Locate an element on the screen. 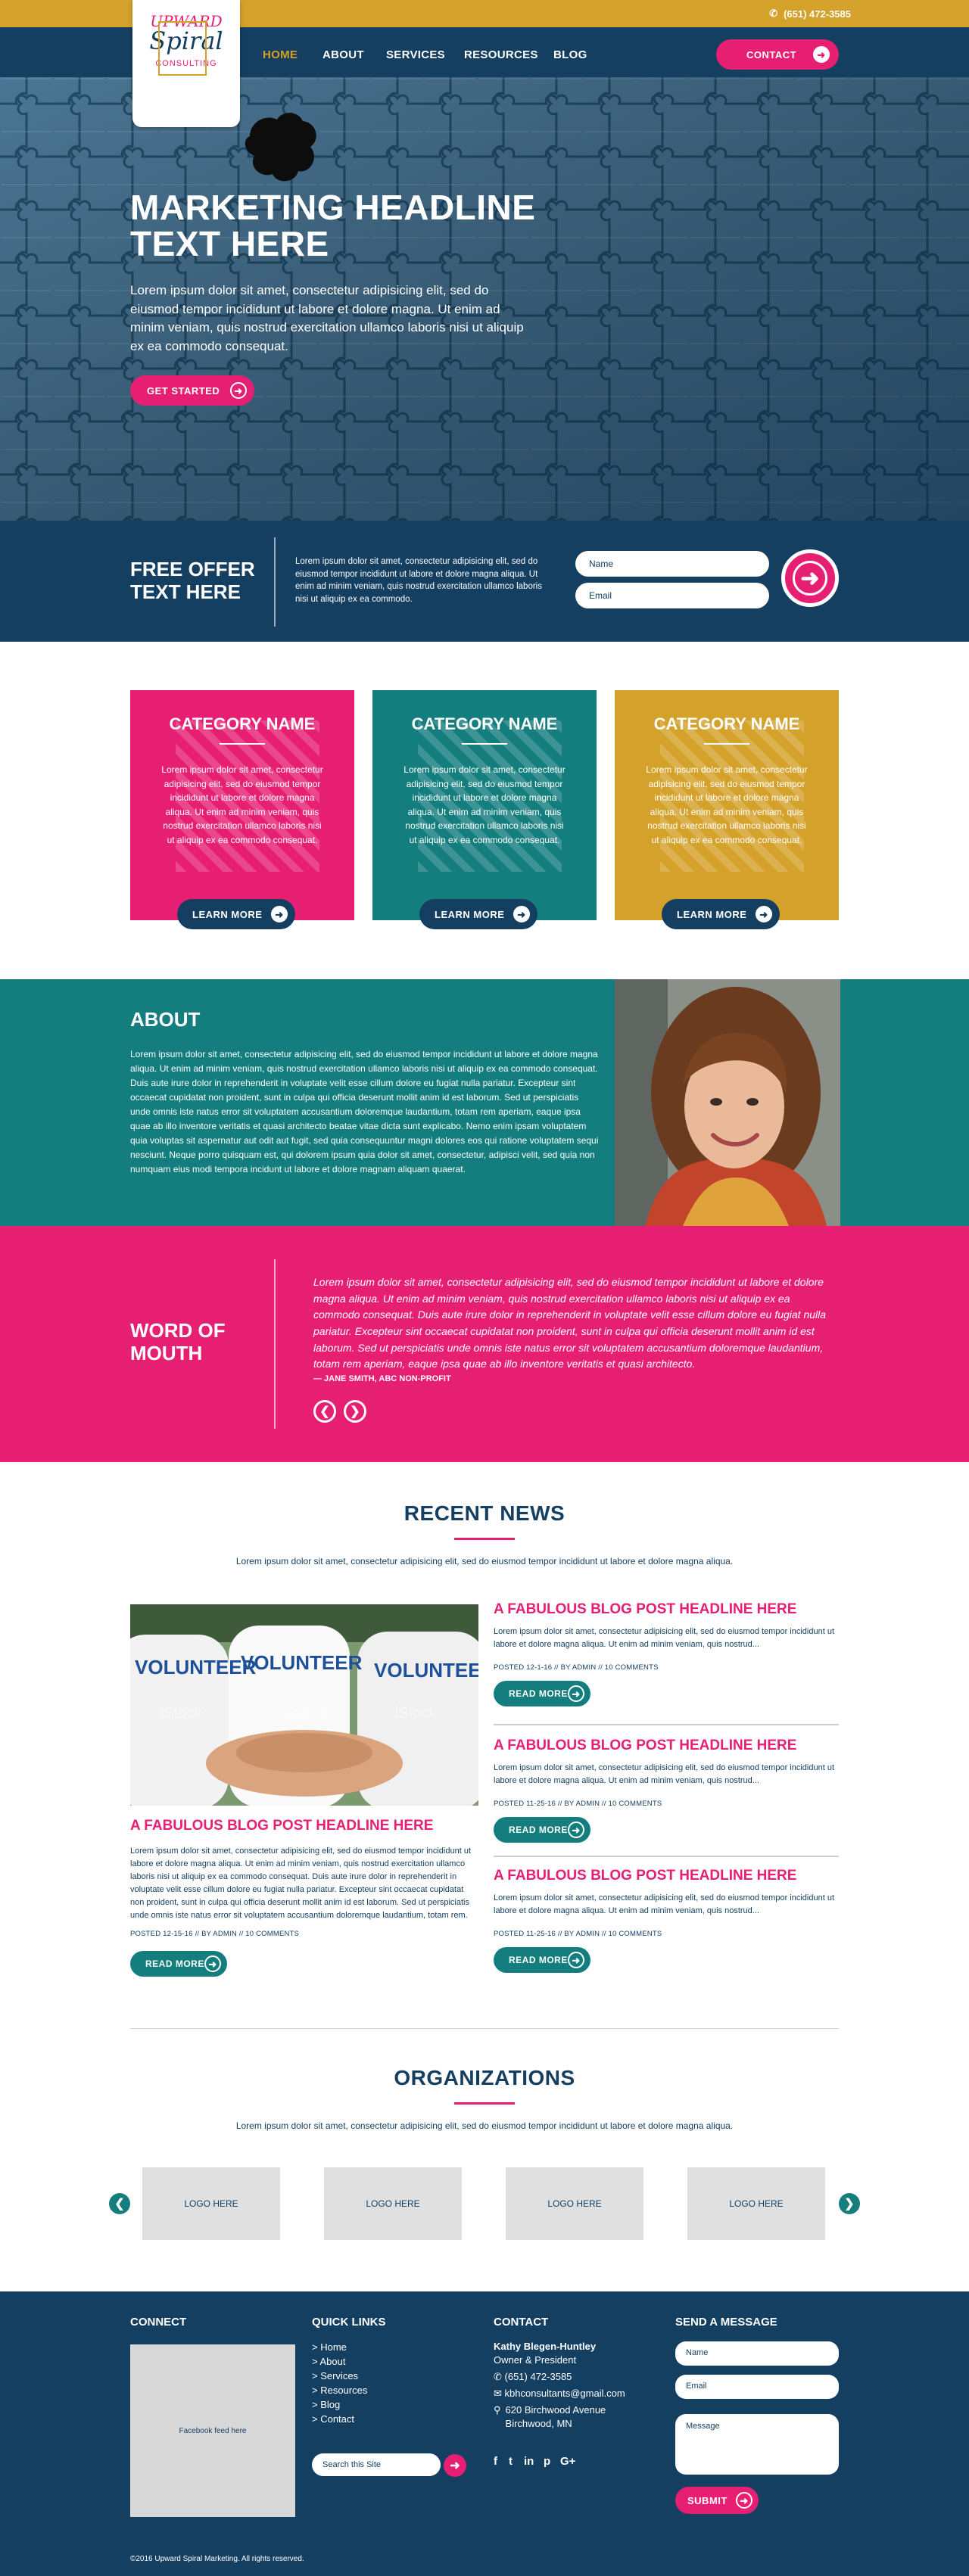 This screenshot has width=969, height=2576. contact-button: CONTACT ➜ is located at coordinates (778, 54).